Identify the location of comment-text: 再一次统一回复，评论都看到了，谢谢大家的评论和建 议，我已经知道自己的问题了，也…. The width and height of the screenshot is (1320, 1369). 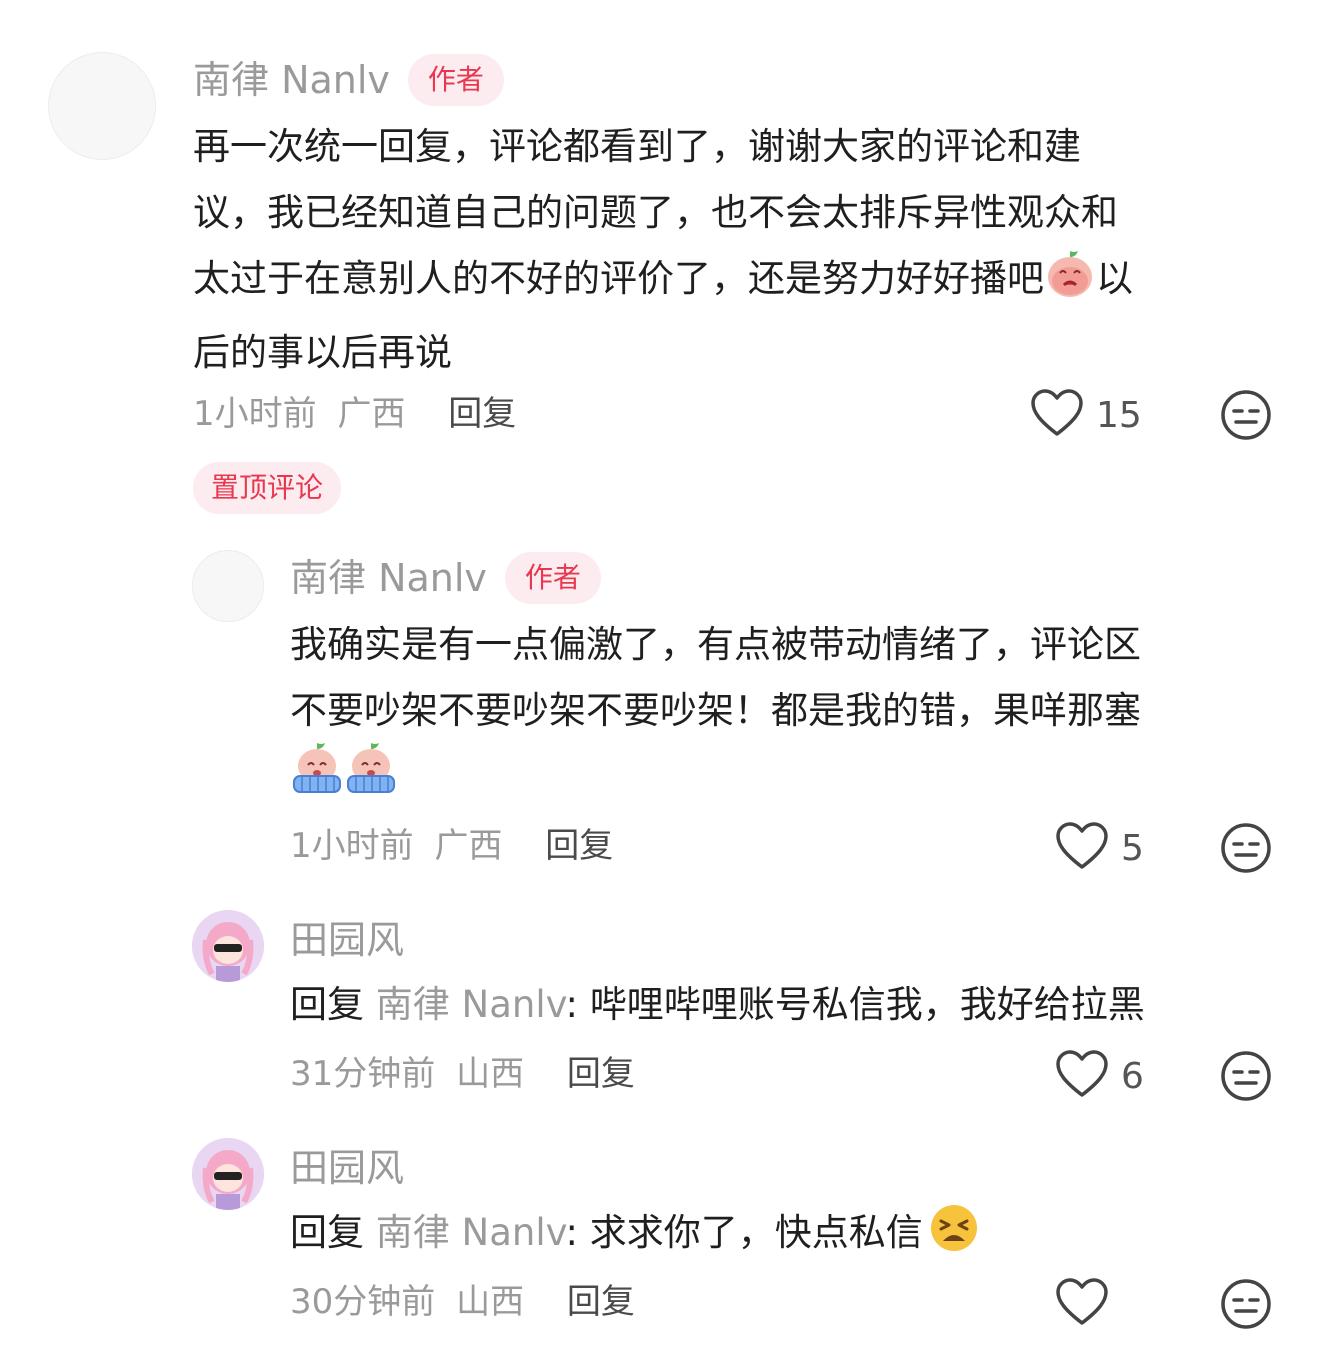
(663, 249).